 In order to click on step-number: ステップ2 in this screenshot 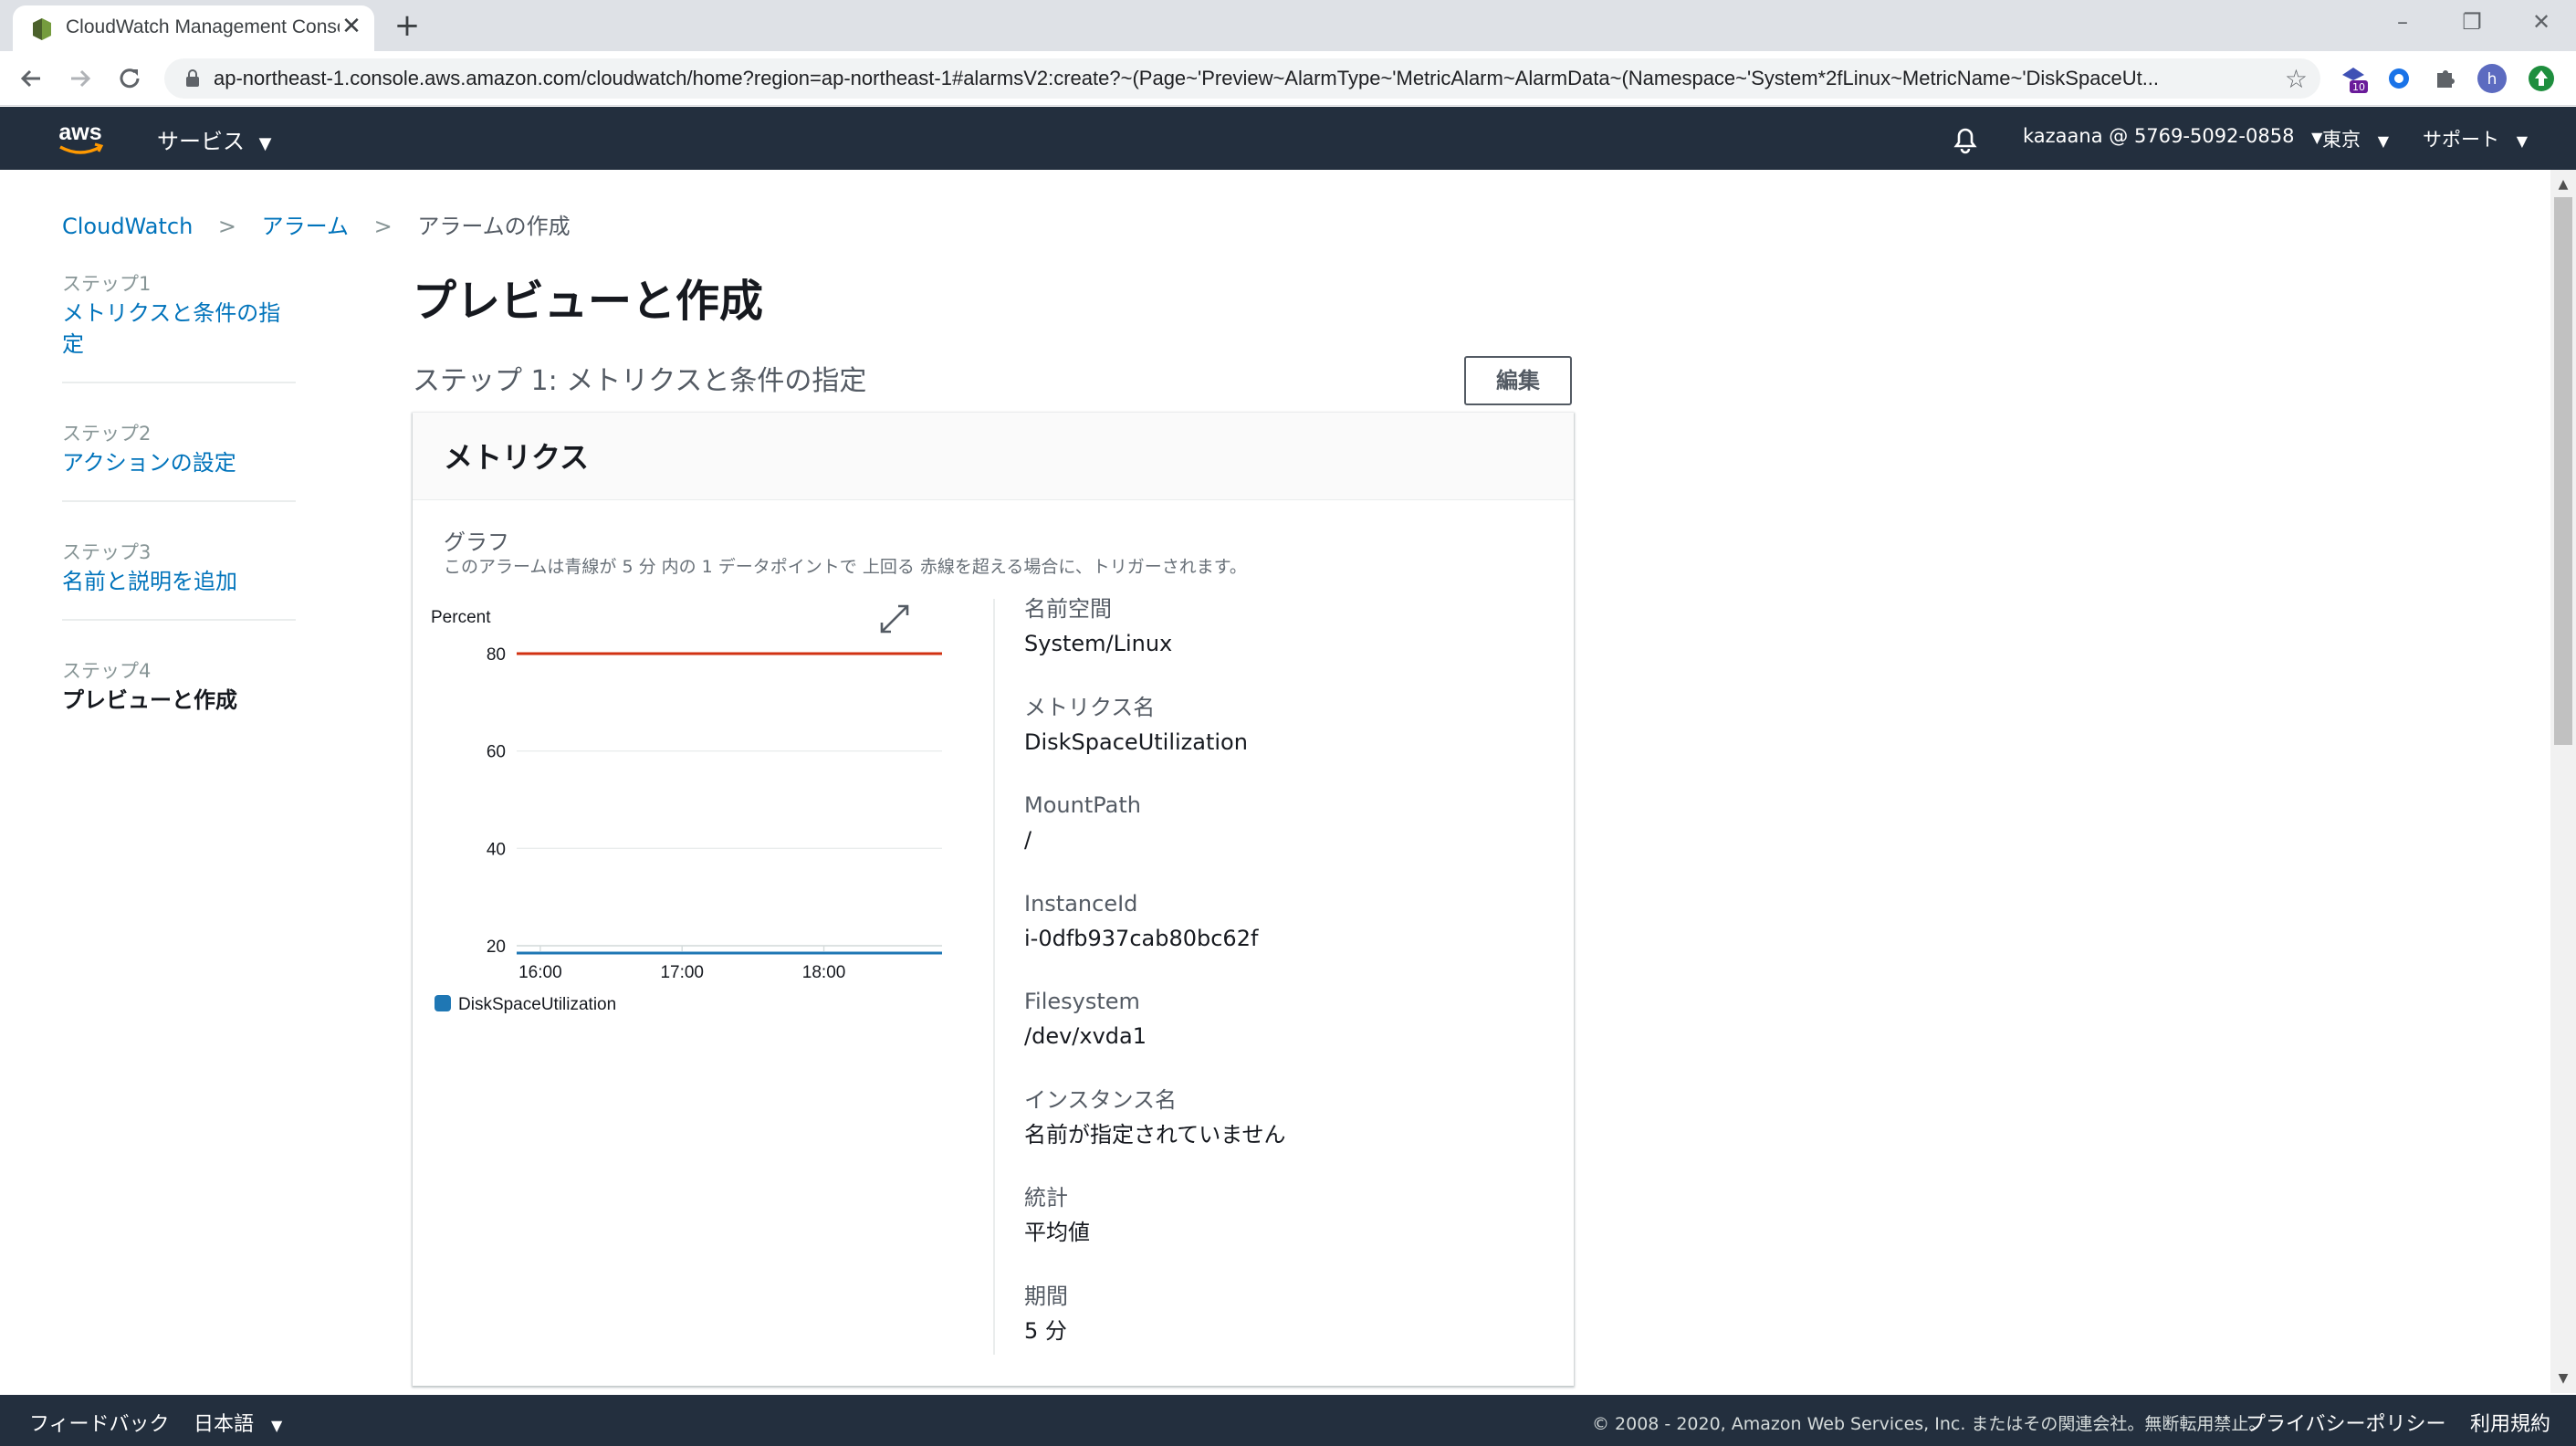, I will do `click(107, 434)`.